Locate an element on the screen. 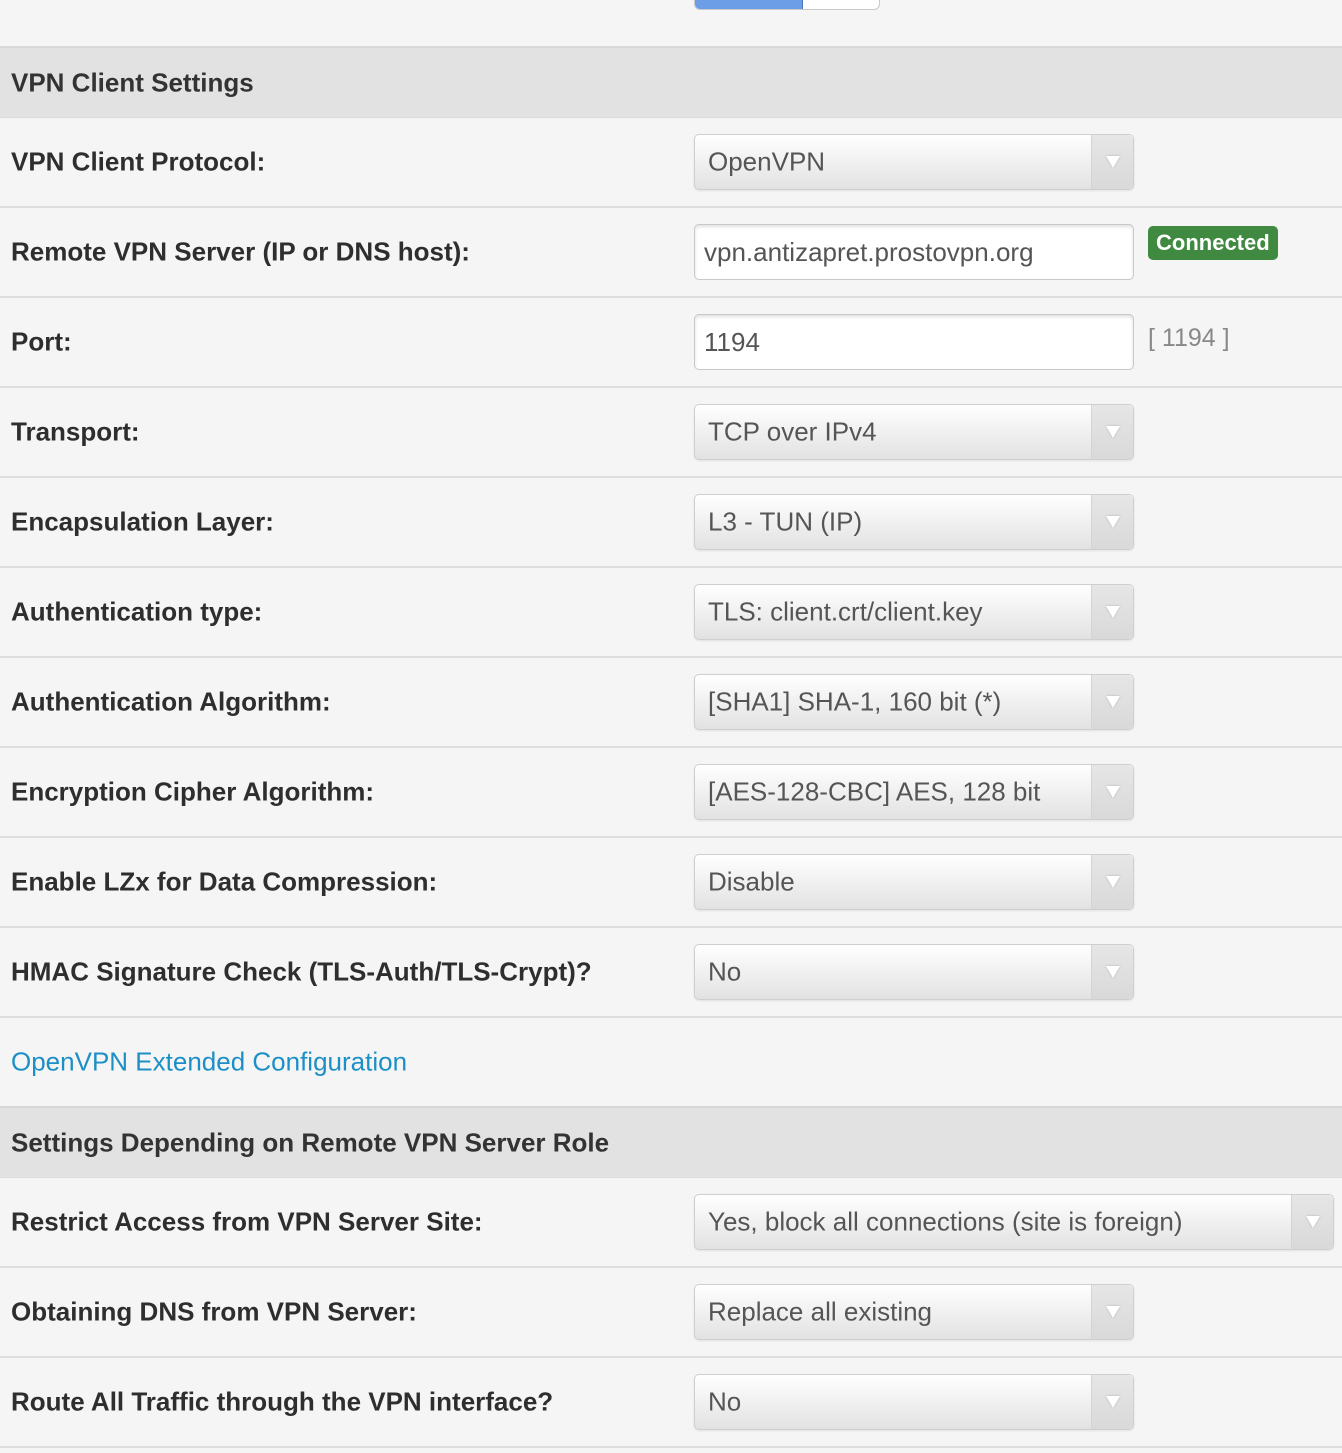  status-badge: Connected is located at coordinates (1213, 243).